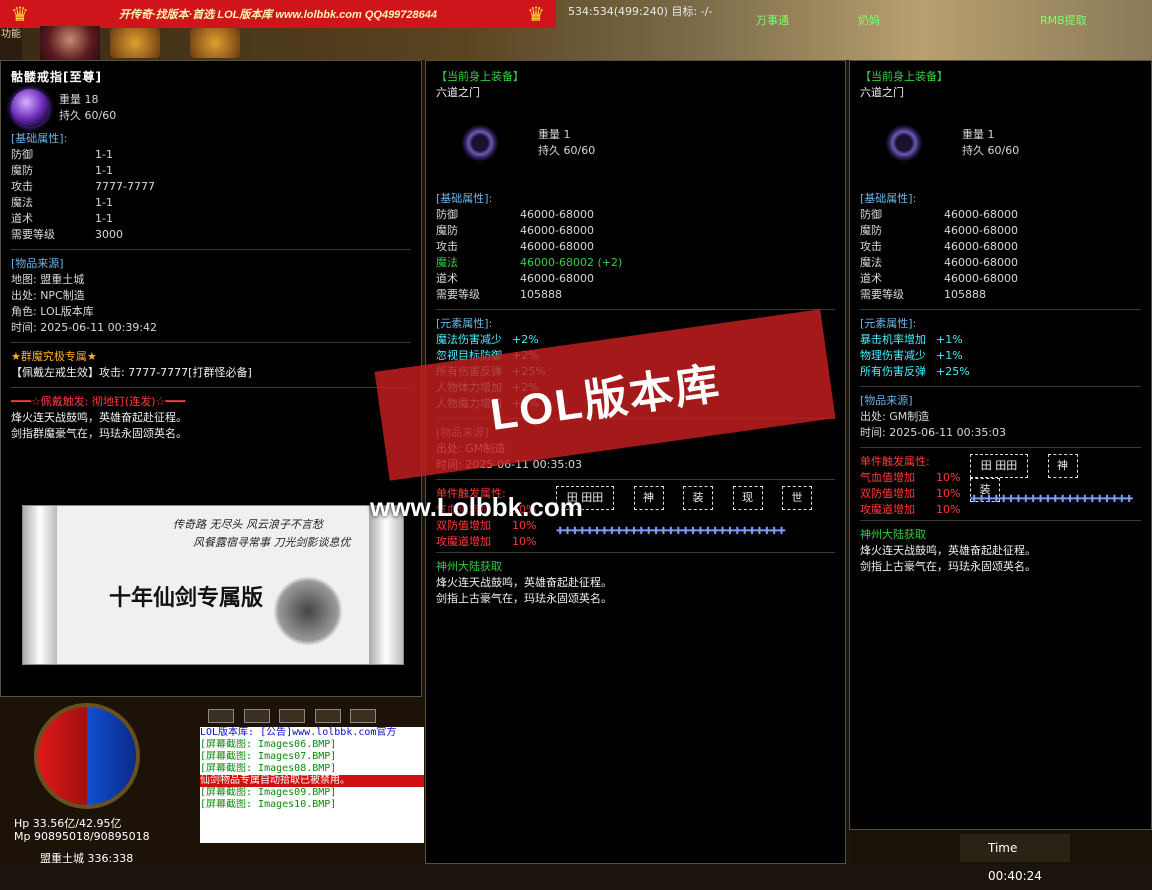  I want to click on coordinates-readout: 534:534(499:240) 目标: -/-, so click(640, 11).